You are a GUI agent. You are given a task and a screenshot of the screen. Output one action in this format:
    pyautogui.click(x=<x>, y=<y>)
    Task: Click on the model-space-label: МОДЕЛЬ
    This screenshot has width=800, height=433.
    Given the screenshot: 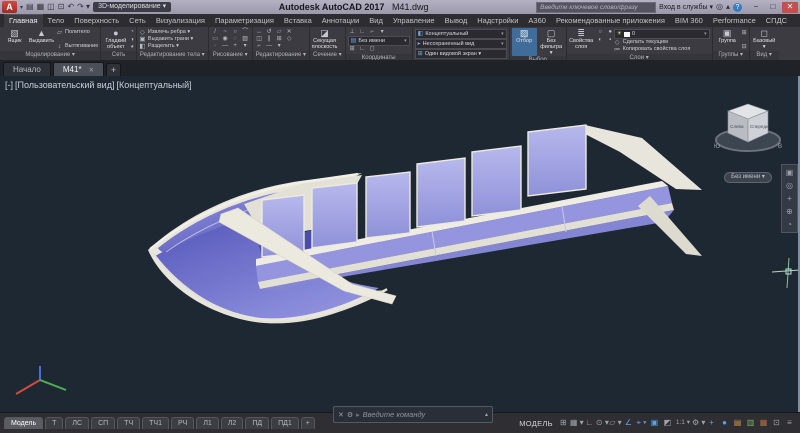 What is the action you would take?
    pyautogui.click(x=536, y=423)
    